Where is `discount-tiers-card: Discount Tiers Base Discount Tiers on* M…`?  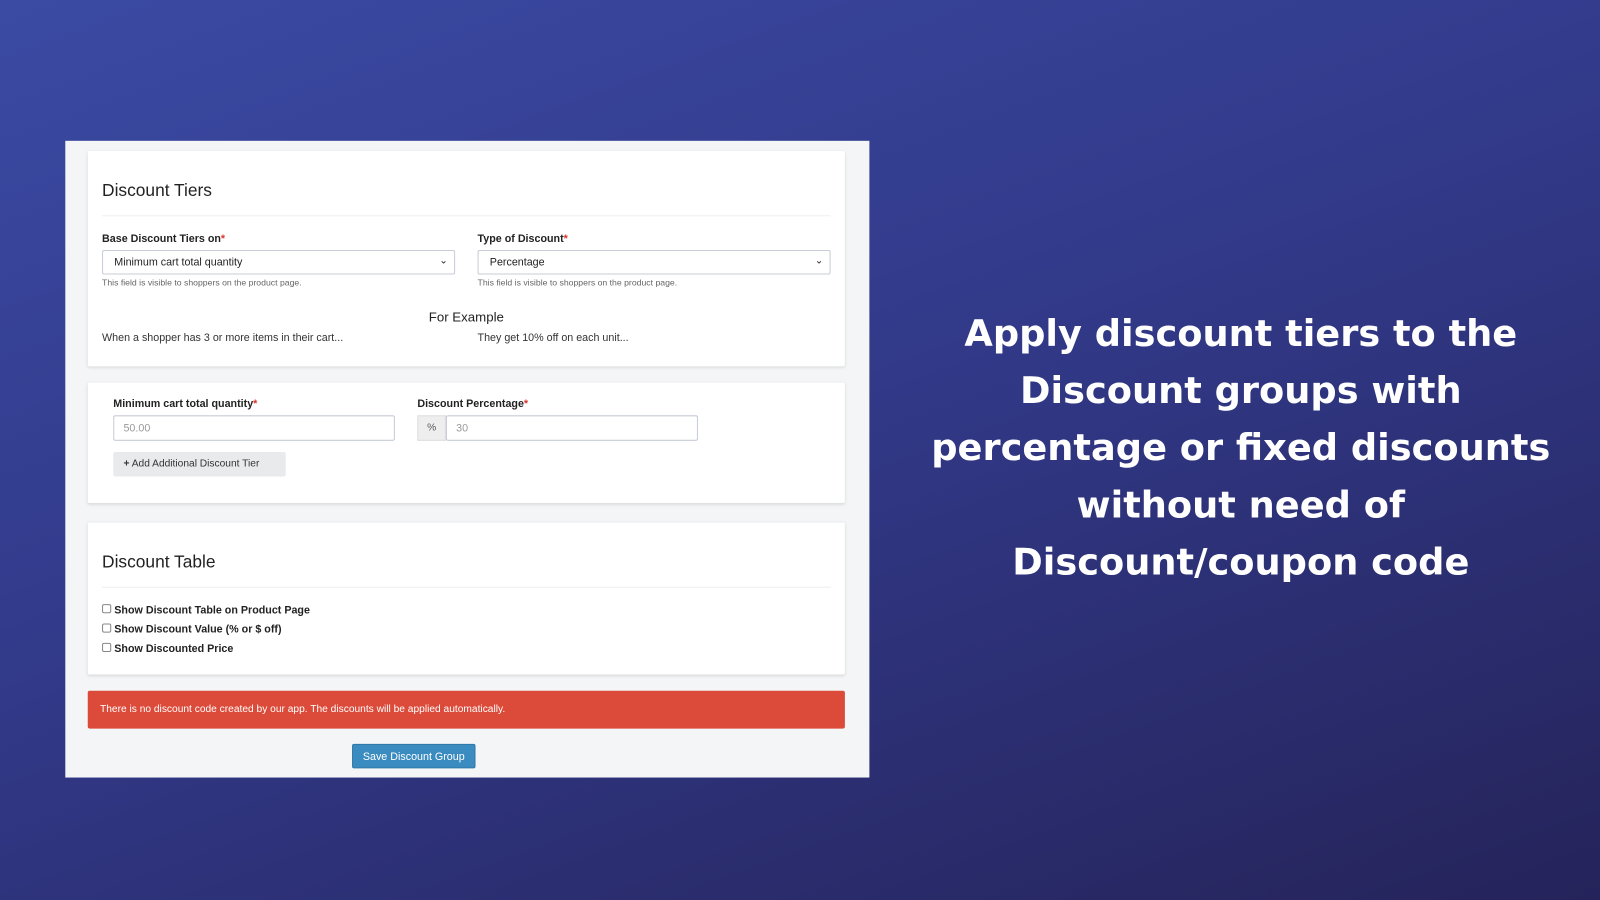 discount-tiers-card: Discount Tiers Base Discount Tiers on* M… is located at coordinates (466, 259).